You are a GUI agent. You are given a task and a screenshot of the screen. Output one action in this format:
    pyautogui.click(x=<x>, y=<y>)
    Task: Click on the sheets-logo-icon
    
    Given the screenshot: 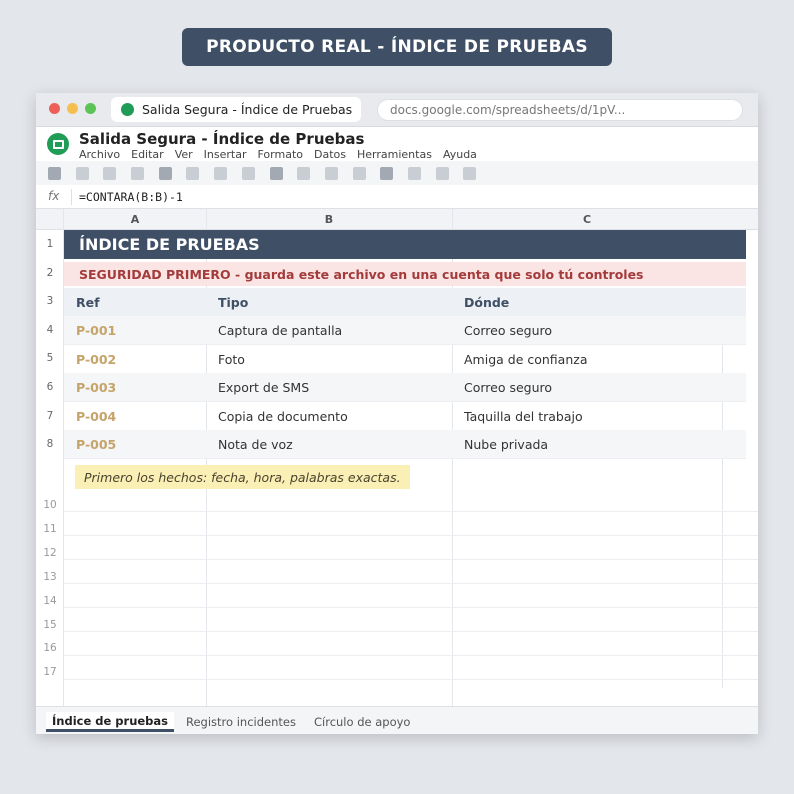 What is the action you would take?
    pyautogui.click(x=58, y=144)
    